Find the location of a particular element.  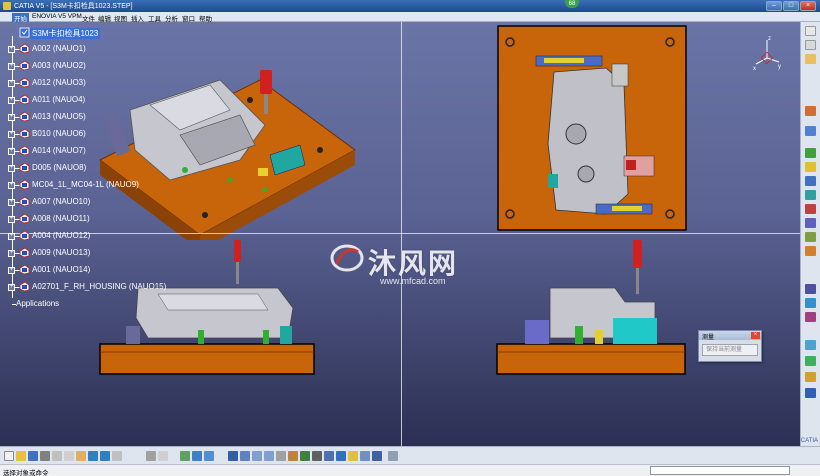

undo-icon is located at coordinates (93, 456).